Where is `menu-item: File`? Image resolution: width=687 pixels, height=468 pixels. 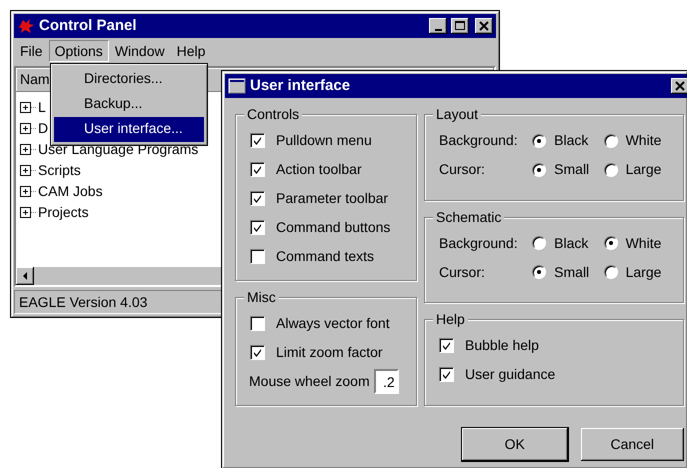
menu-item: File is located at coordinates (31, 51).